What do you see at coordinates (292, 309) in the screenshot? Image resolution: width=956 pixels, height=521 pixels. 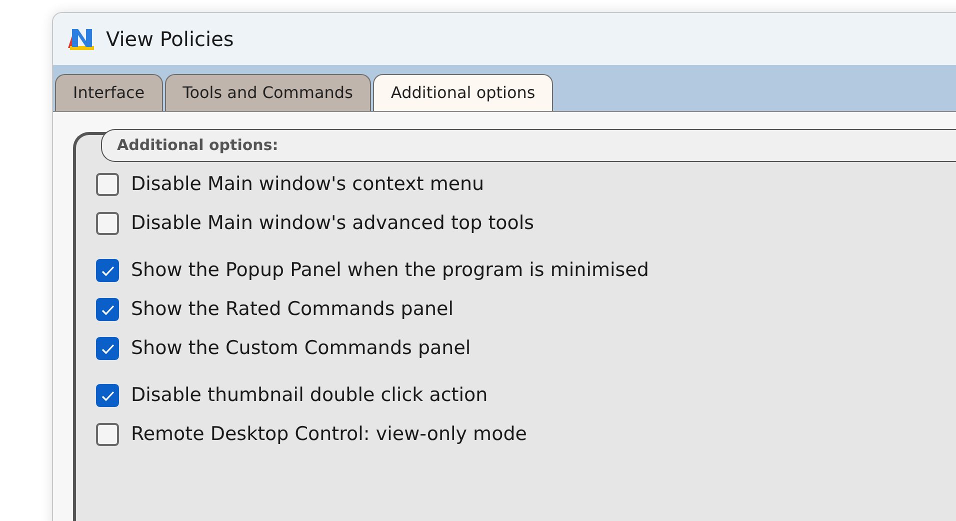 I see `option-label: Show the Rated Commands panel` at bounding box center [292, 309].